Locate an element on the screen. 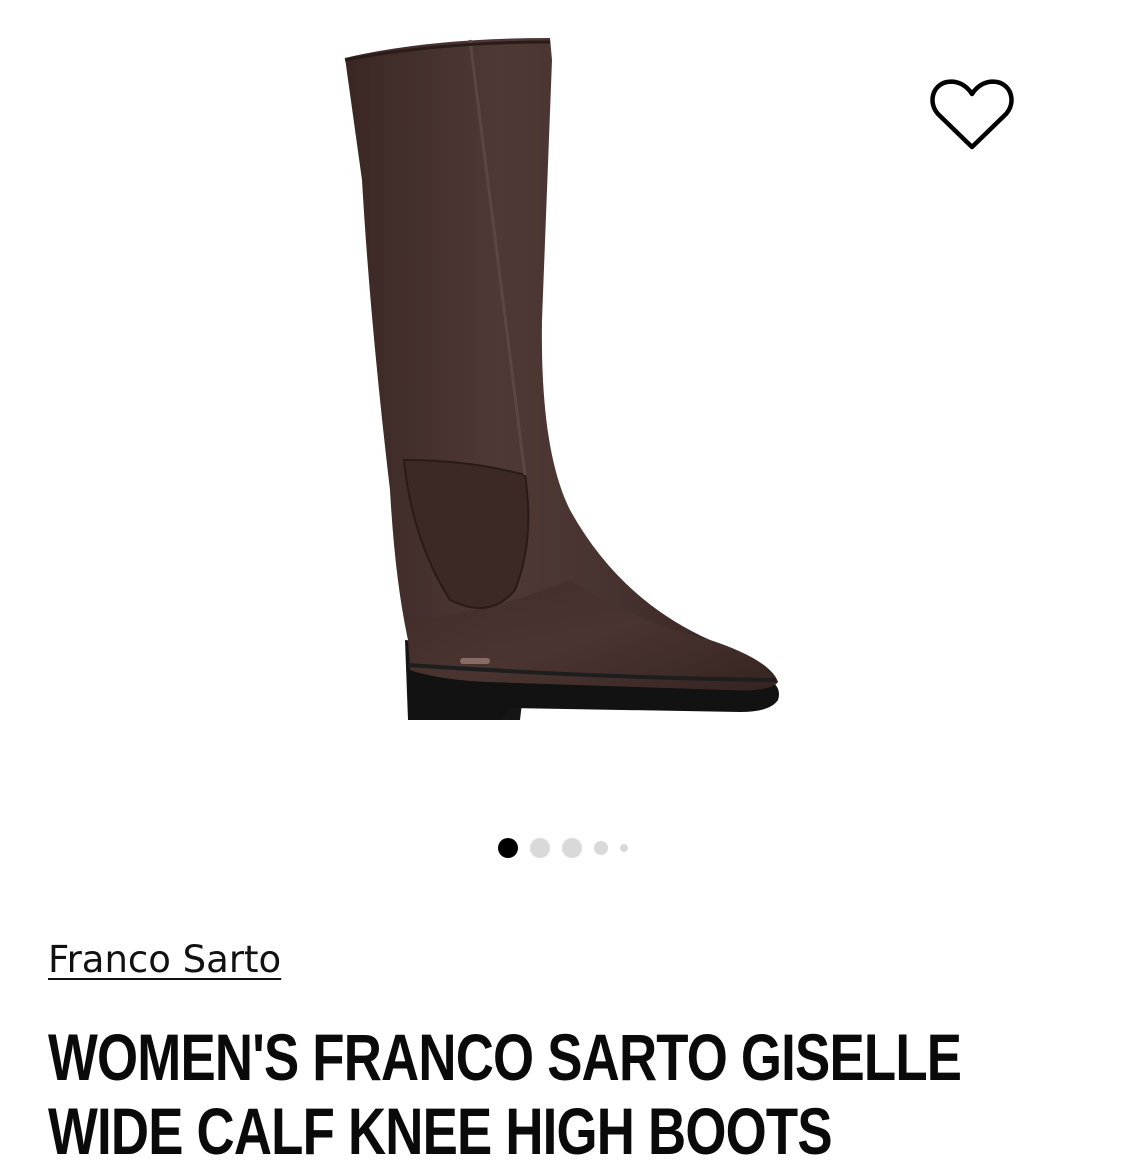 Image resolution: width=1125 pixels, height=1168 pixels. carousel-dots is located at coordinates (562, 848).